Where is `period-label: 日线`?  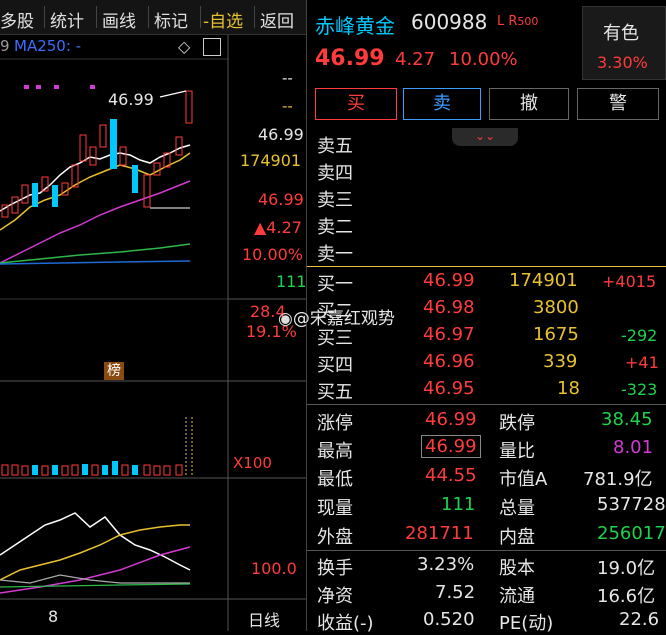 period-label: 日线 is located at coordinates (264, 619).